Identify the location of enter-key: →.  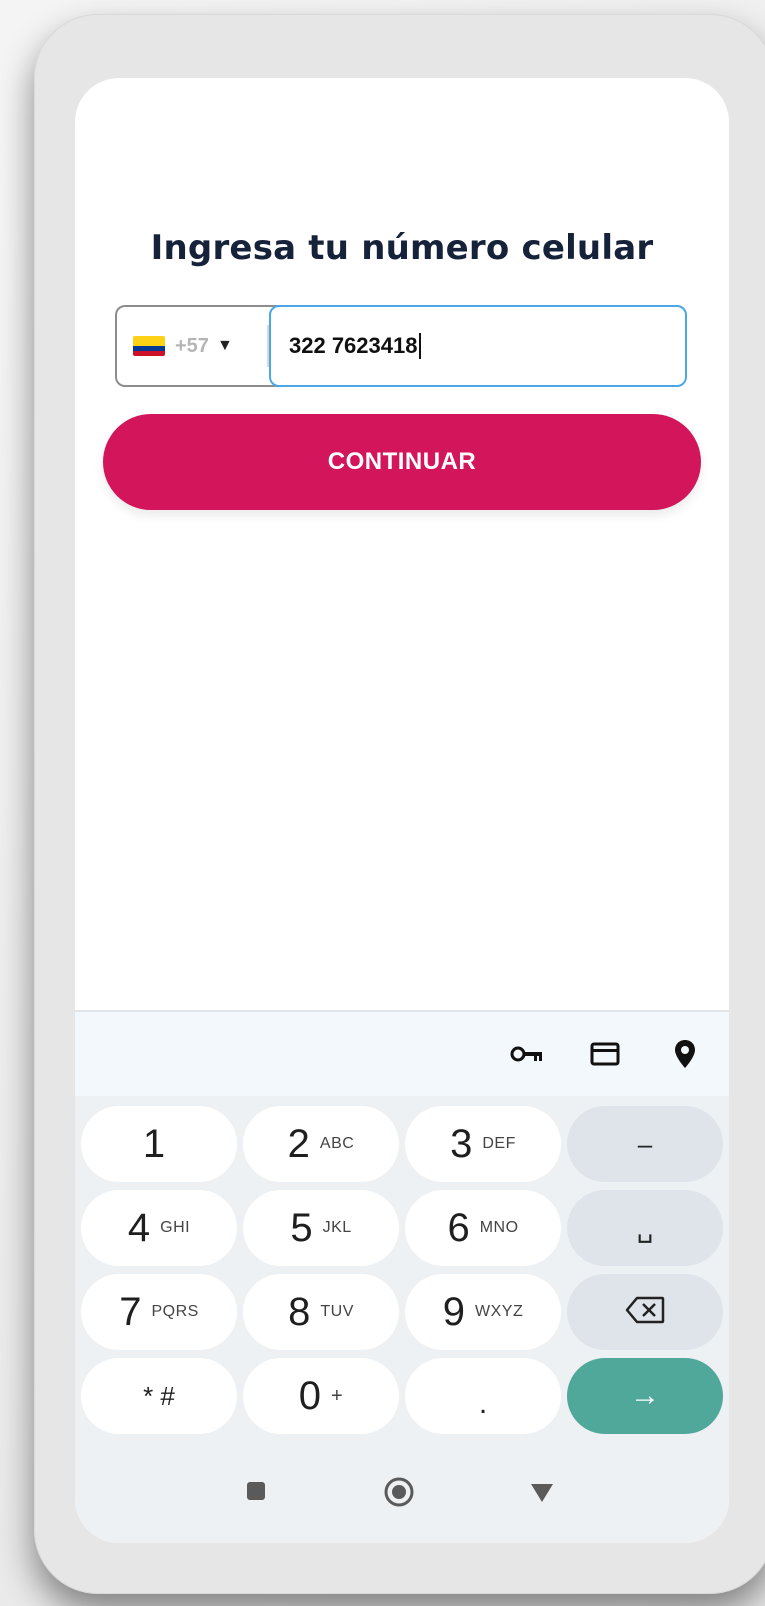
(645, 1396).